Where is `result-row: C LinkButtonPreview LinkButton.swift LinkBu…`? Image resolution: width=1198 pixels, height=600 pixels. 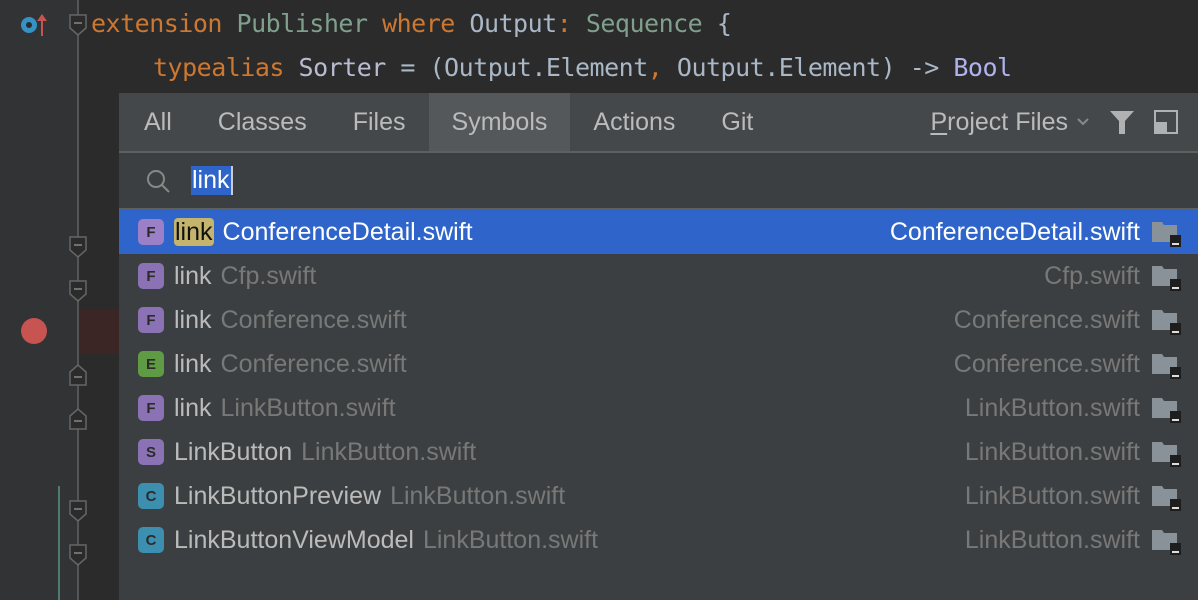 result-row: C LinkButtonPreview LinkButton.swift LinkBu… is located at coordinates (658, 496).